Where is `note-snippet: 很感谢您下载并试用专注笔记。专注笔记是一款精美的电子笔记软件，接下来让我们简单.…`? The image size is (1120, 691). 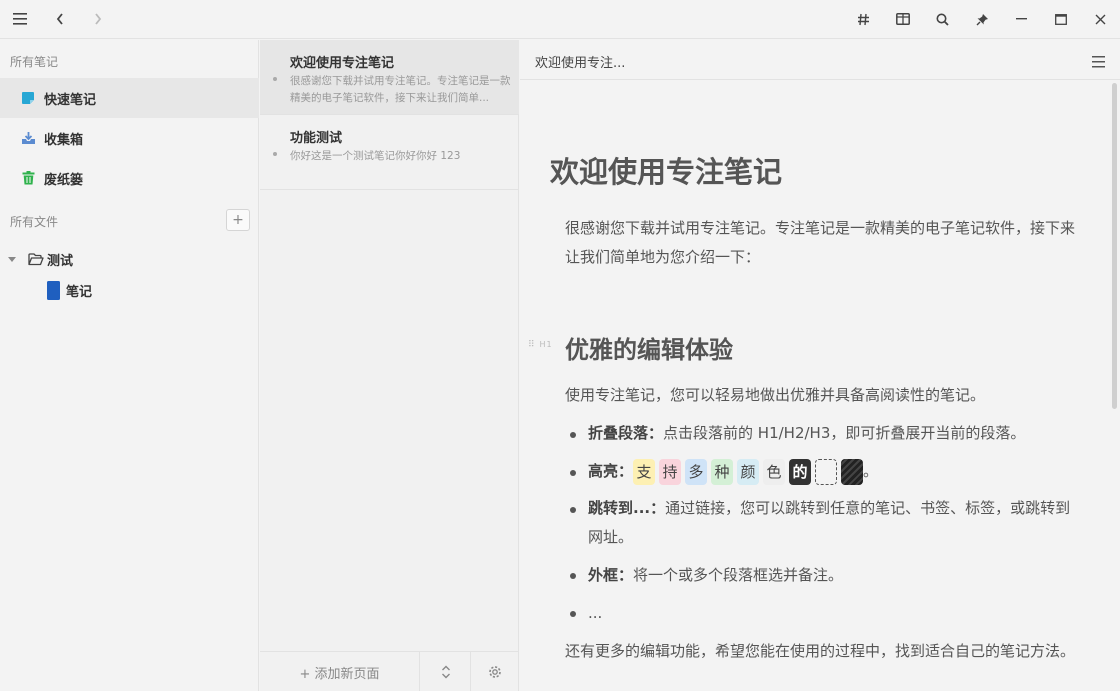 note-snippet: 很感谢您下载并试用专注笔记。专注笔记是一款精美的电子笔记软件，接下来让我们简单.… is located at coordinates (400, 89).